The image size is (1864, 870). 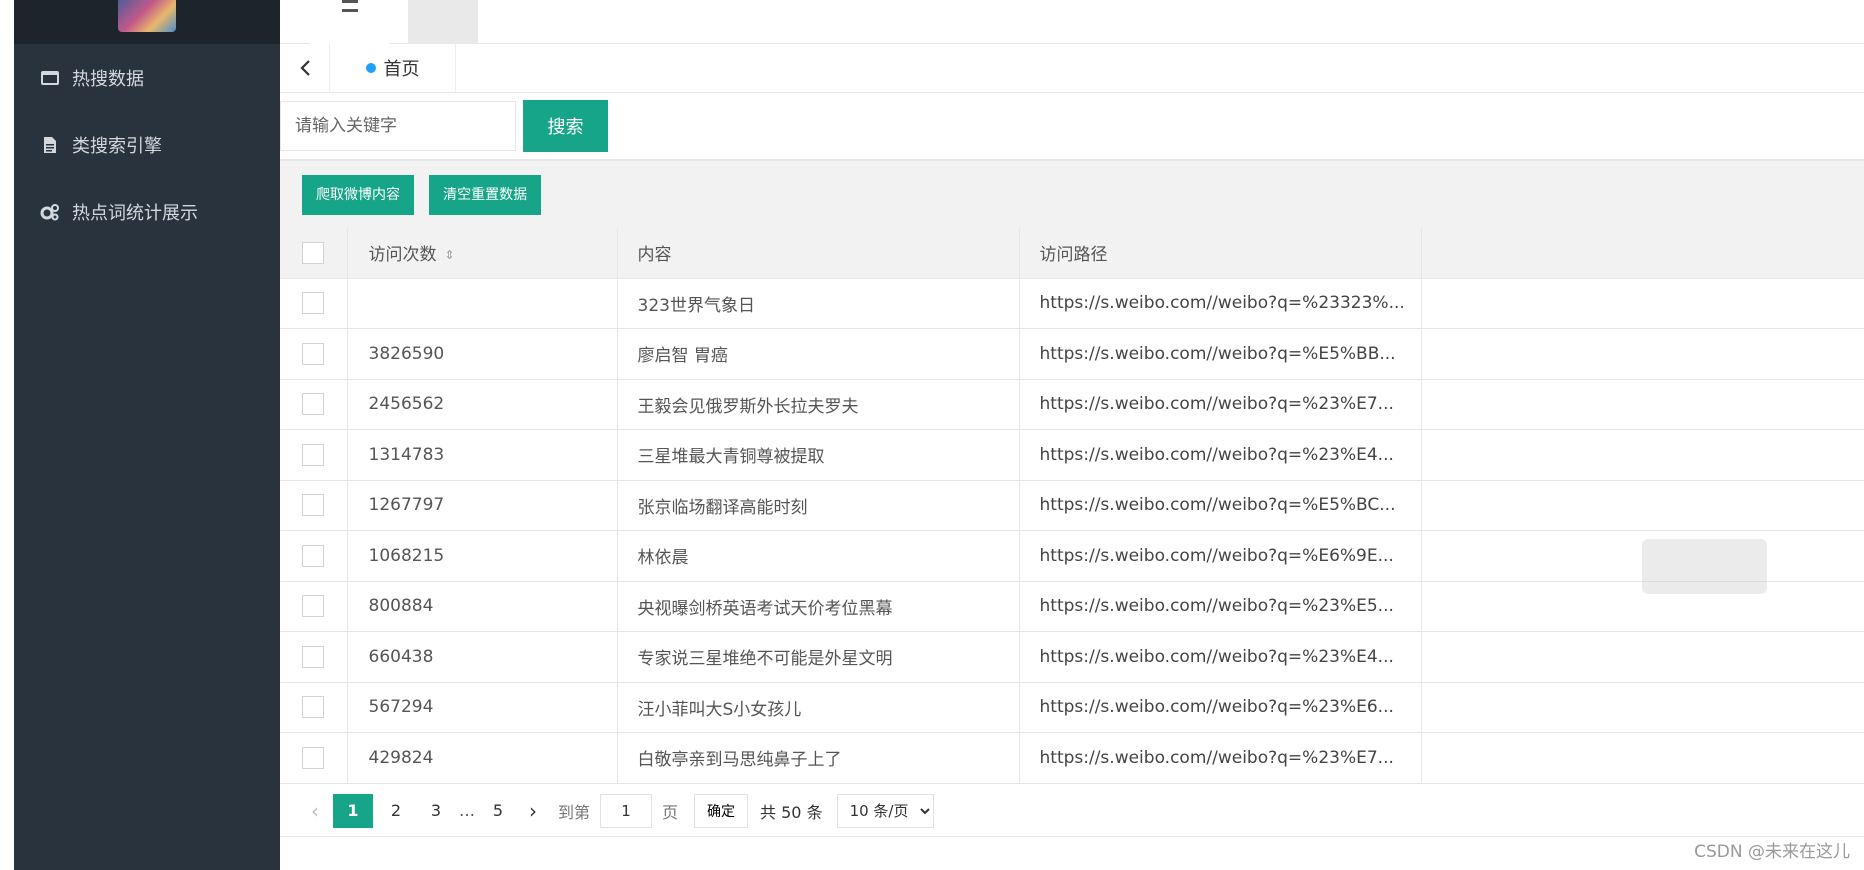 I want to click on content-cell: 张京临场翻译高能时刻, so click(x=818, y=505).